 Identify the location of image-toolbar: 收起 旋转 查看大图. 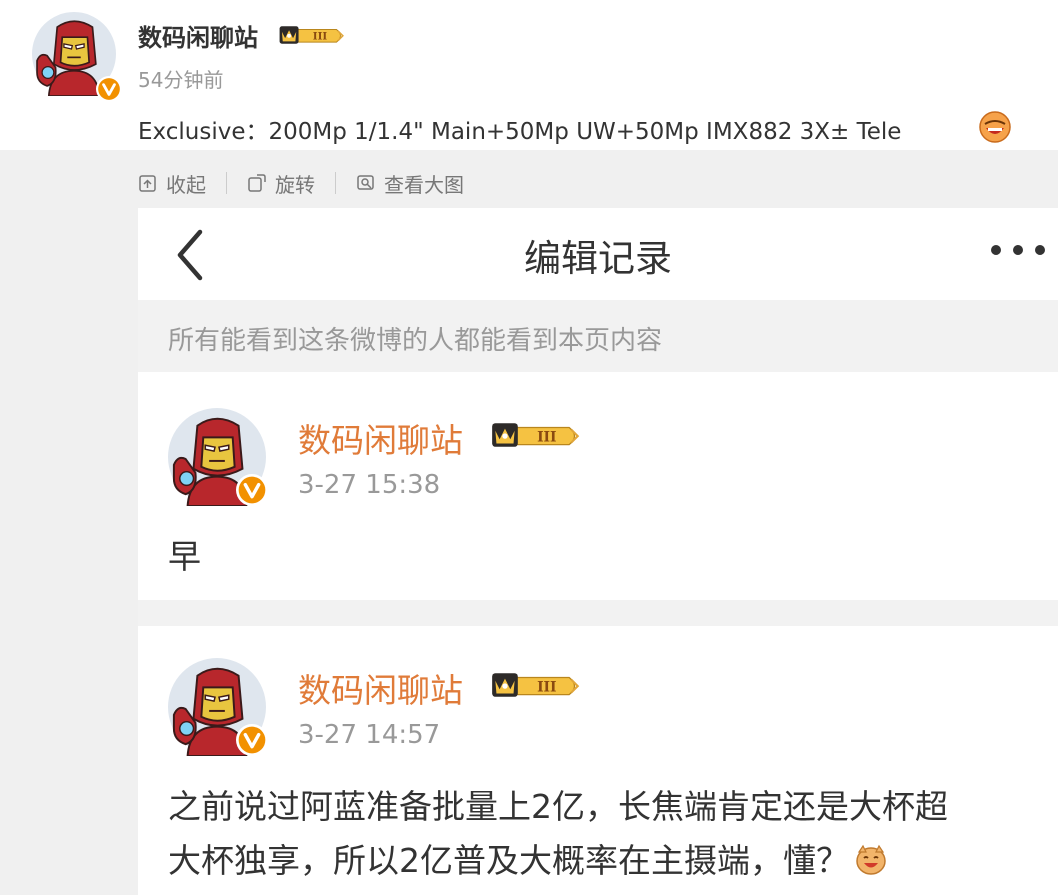
(301, 183).